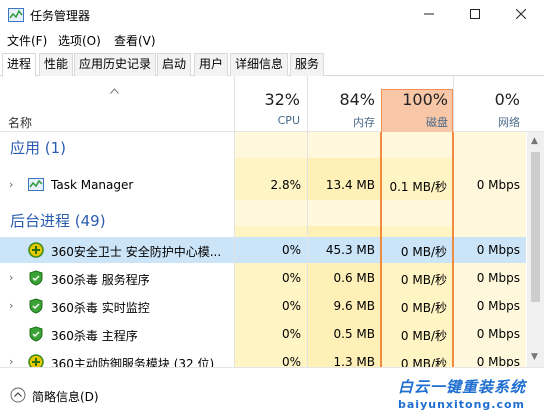  What do you see at coordinates (354, 278) in the screenshot?
I see `memory-value: 0.6 MB` at bounding box center [354, 278].